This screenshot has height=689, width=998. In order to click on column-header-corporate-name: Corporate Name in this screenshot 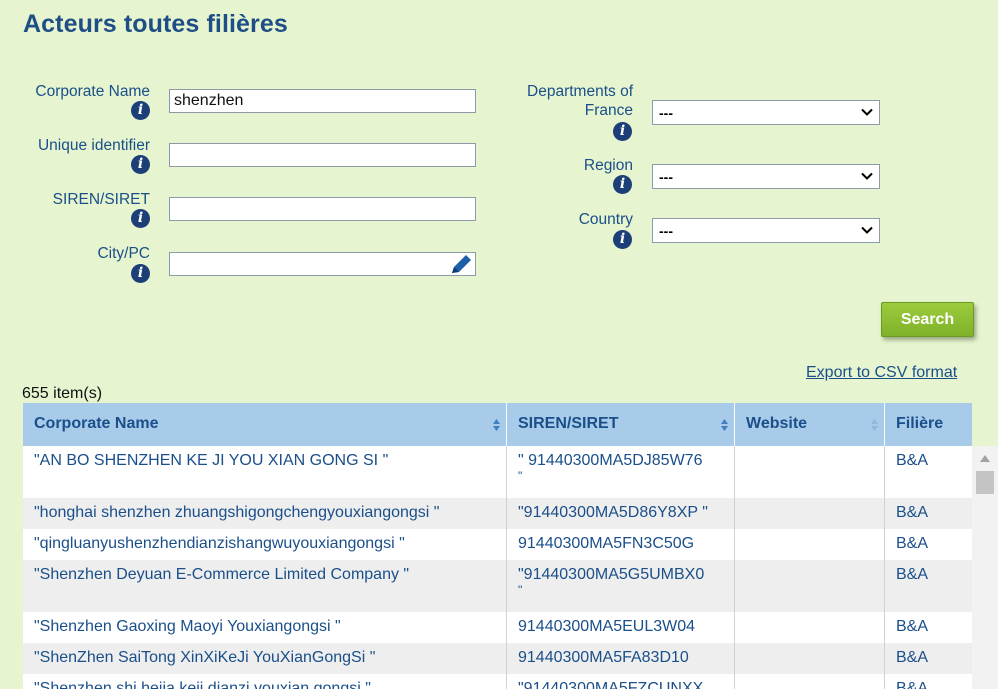, I will do `click(264, 424)`.